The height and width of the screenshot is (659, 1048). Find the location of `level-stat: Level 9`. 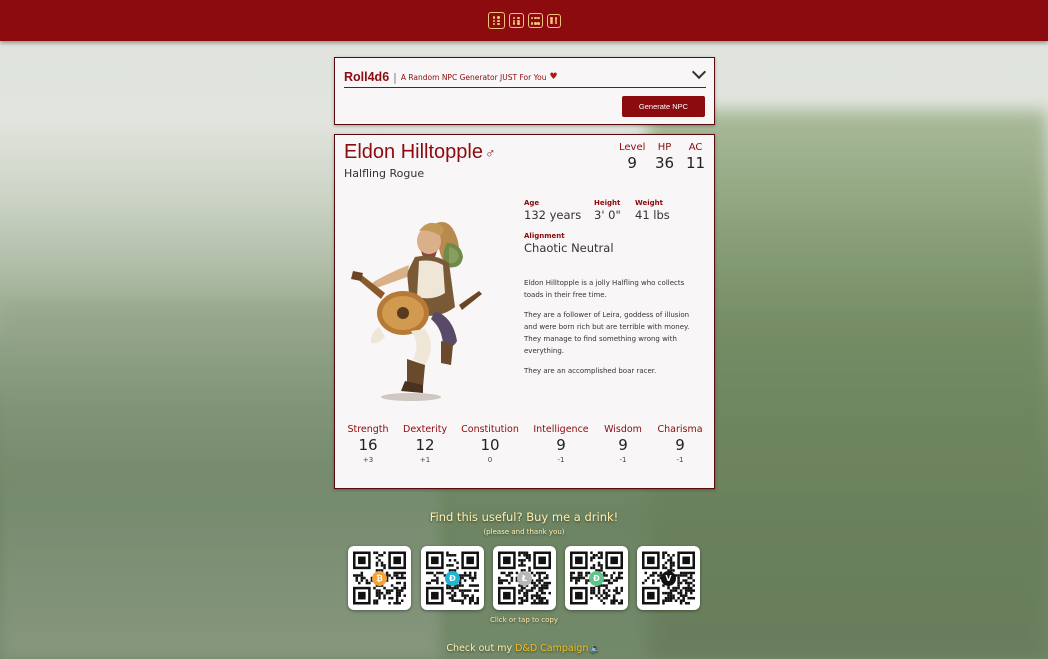

level-stat: Level 9 is located at coordinates (632, 157).